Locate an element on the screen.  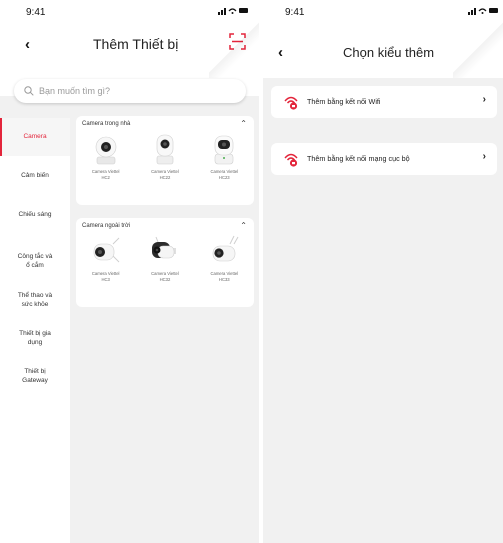
page-title: Chọn kiểu thêm is located at coordinates (389, 52).